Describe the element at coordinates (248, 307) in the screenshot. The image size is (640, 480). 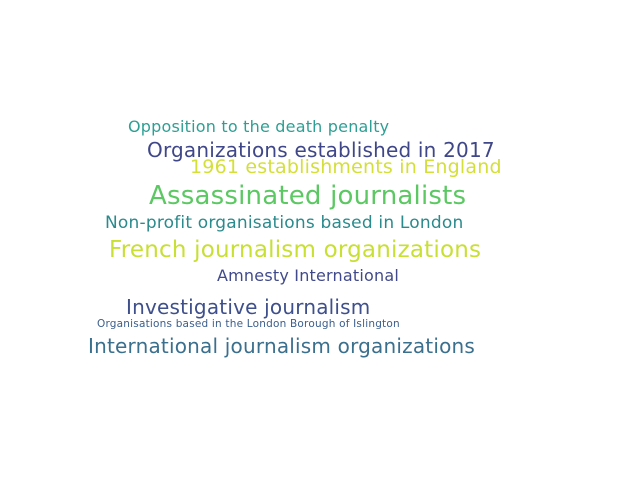
I see `word-investigative-journalism: Investigative journalism` at that location.